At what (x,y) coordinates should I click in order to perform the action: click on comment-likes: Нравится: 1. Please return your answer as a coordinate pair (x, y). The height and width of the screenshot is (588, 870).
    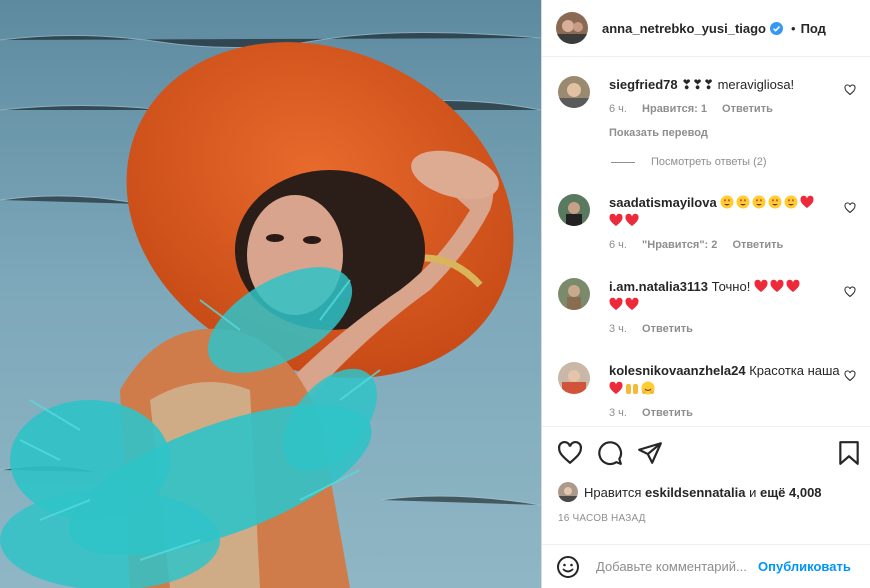
    Looking at the image, I should click on (674, 109).